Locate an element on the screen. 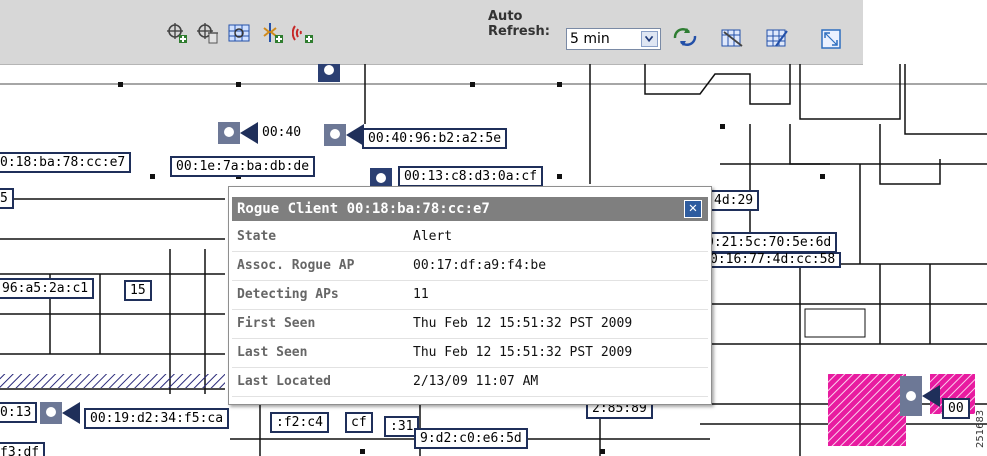 Image resolution: width=987 pixels, height=456 pixels. fullscreen-icon is located at coordinates (831, 39).